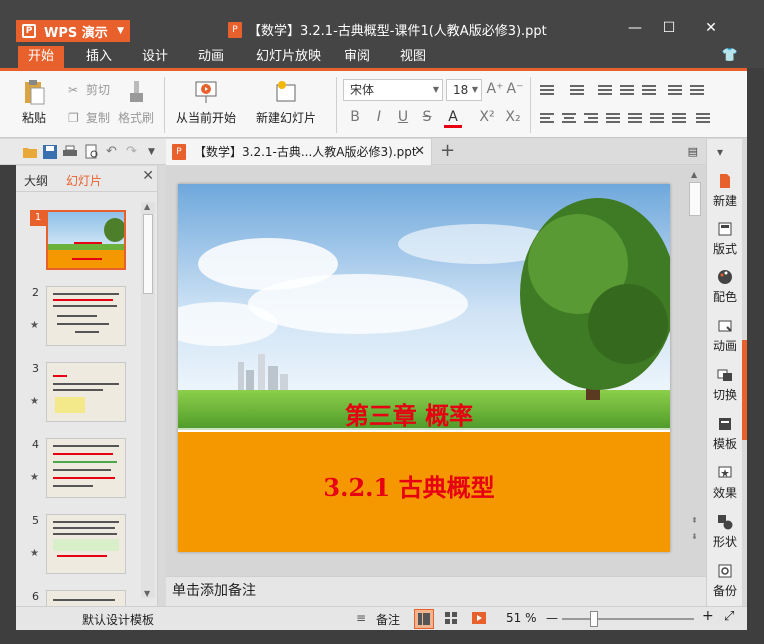 Image resolution: width=764 pixels, height=644 pixels. Describe the element at coordinates (694, 520) in the screenshot. I see `previous-slide-icon: ⇞` at that location.